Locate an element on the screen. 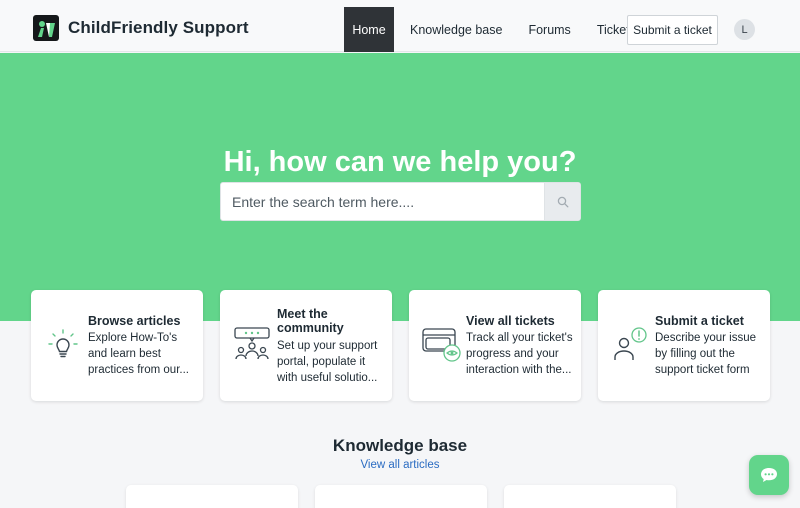  card-title: Submit a ticket is located at coordinates (699, 321).